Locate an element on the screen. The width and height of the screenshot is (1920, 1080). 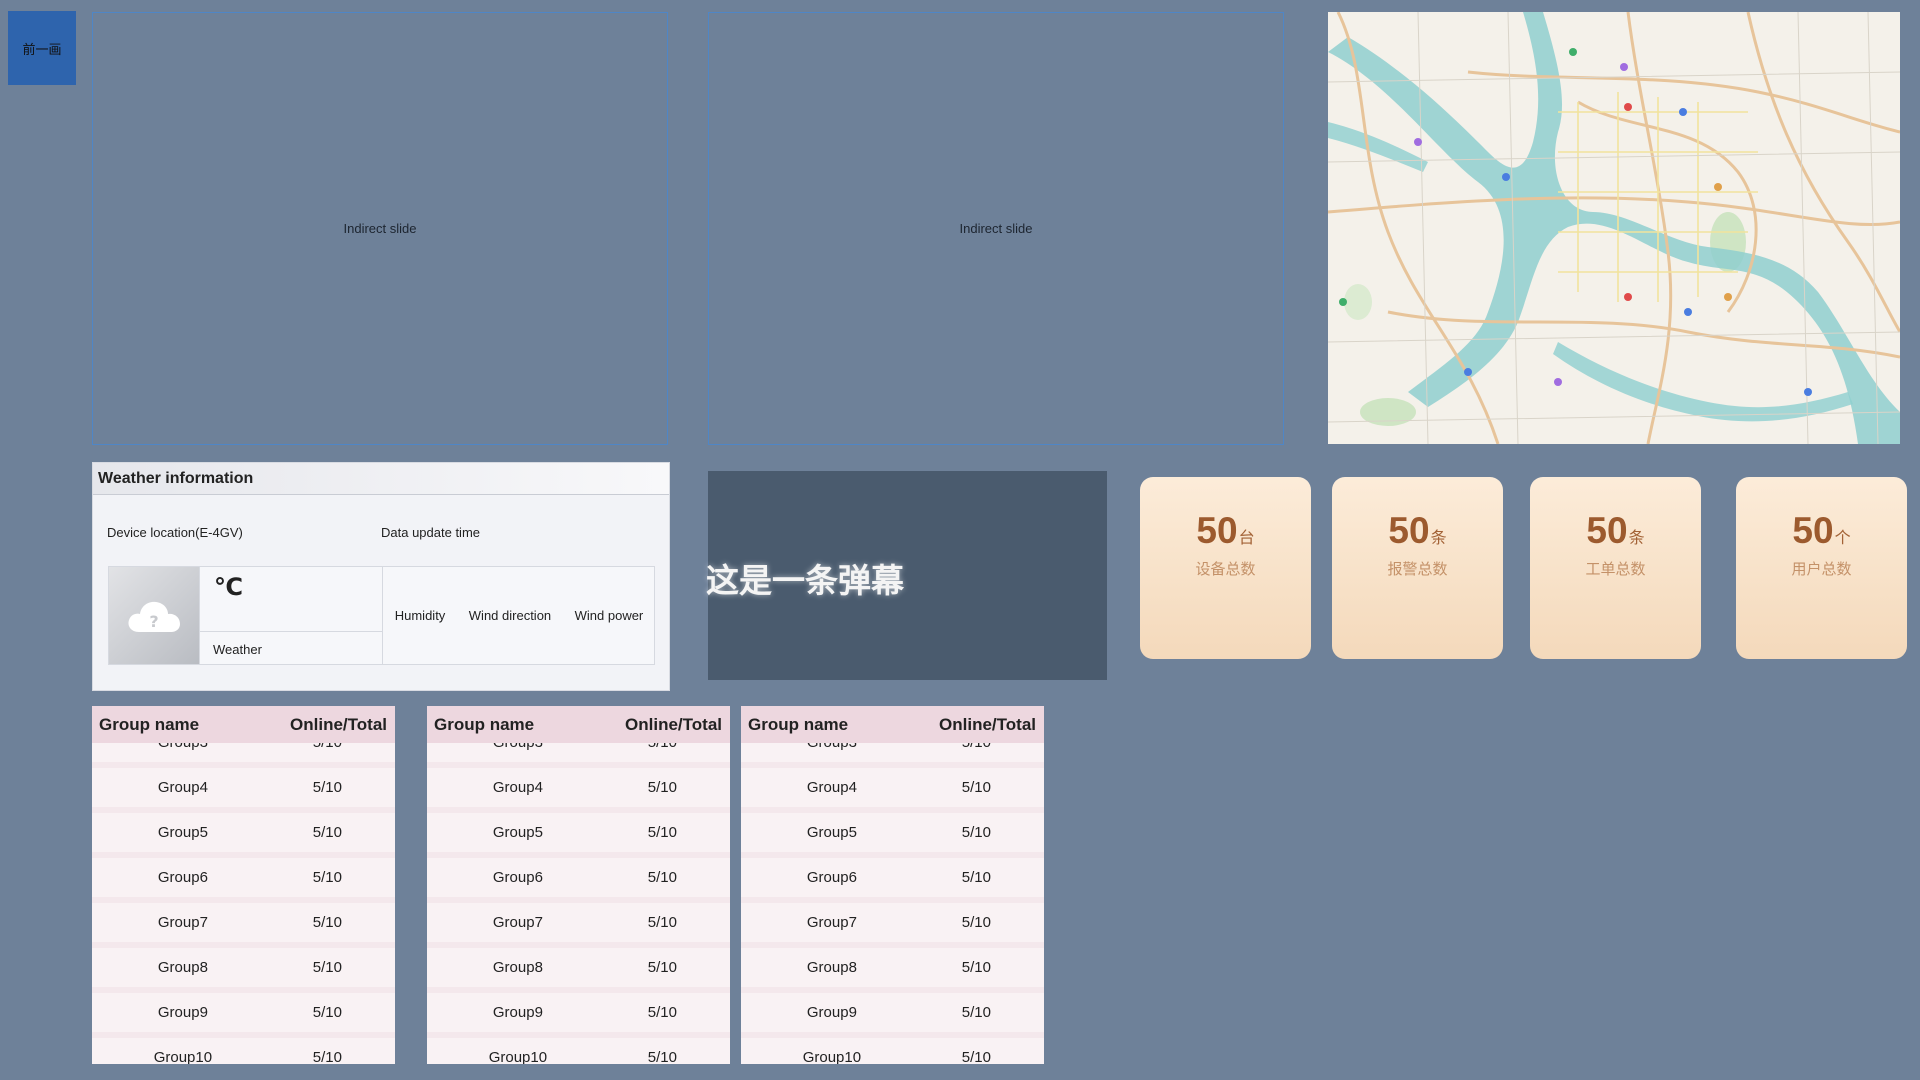
city-map is located at coordinates (1614, 228).